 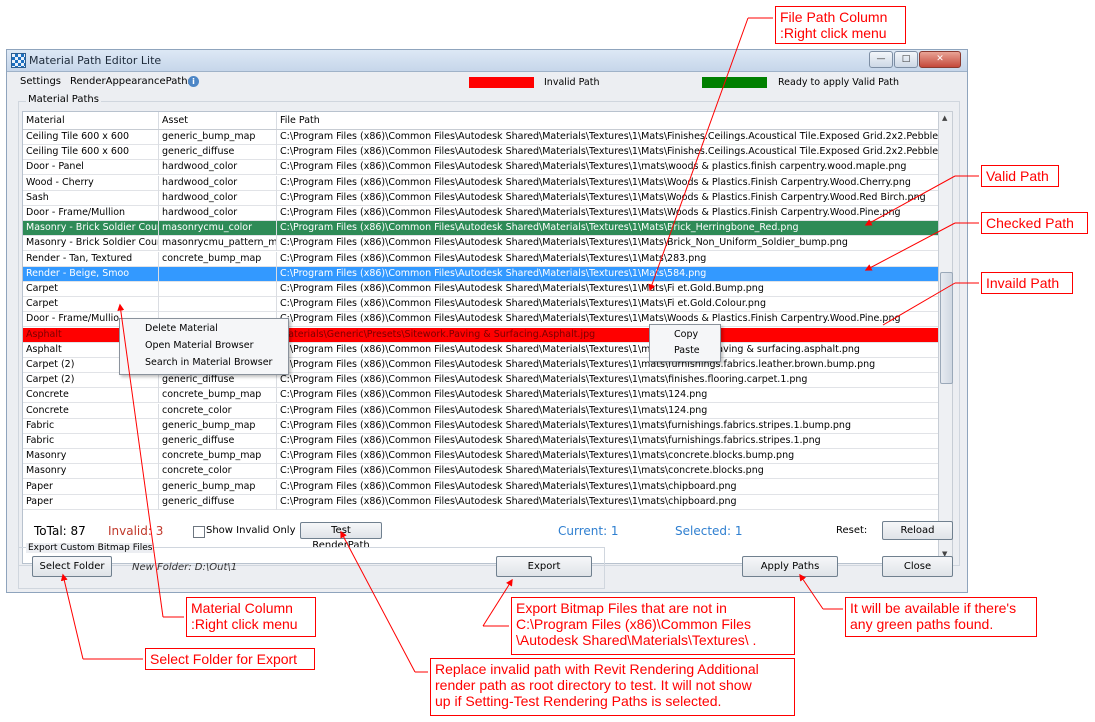 I want to click on material-cell: Carpet (2), so click(x=91, y=381).